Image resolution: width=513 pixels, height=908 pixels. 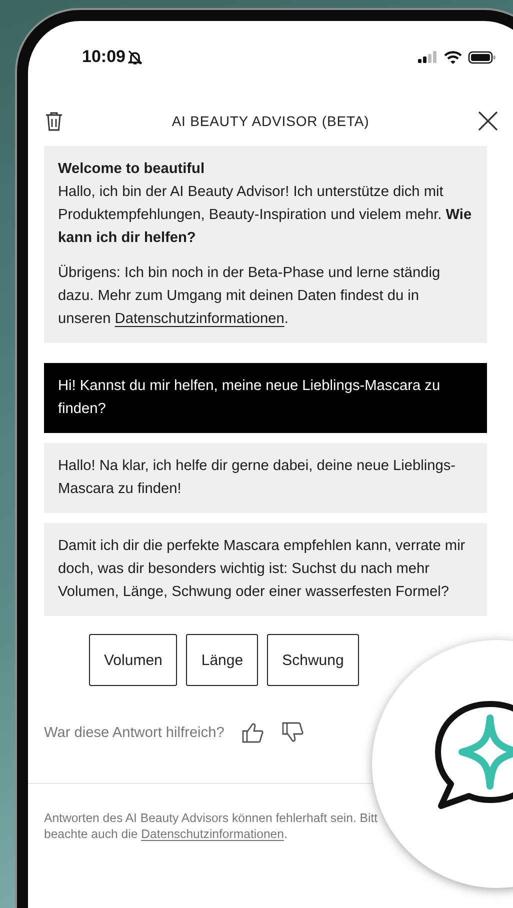 What do you see at coordinates (271, 121) in the screenshot?
I see `header-title: AI BEAUTY ADVISOR (BETA)` at bounding box center [271, 121].